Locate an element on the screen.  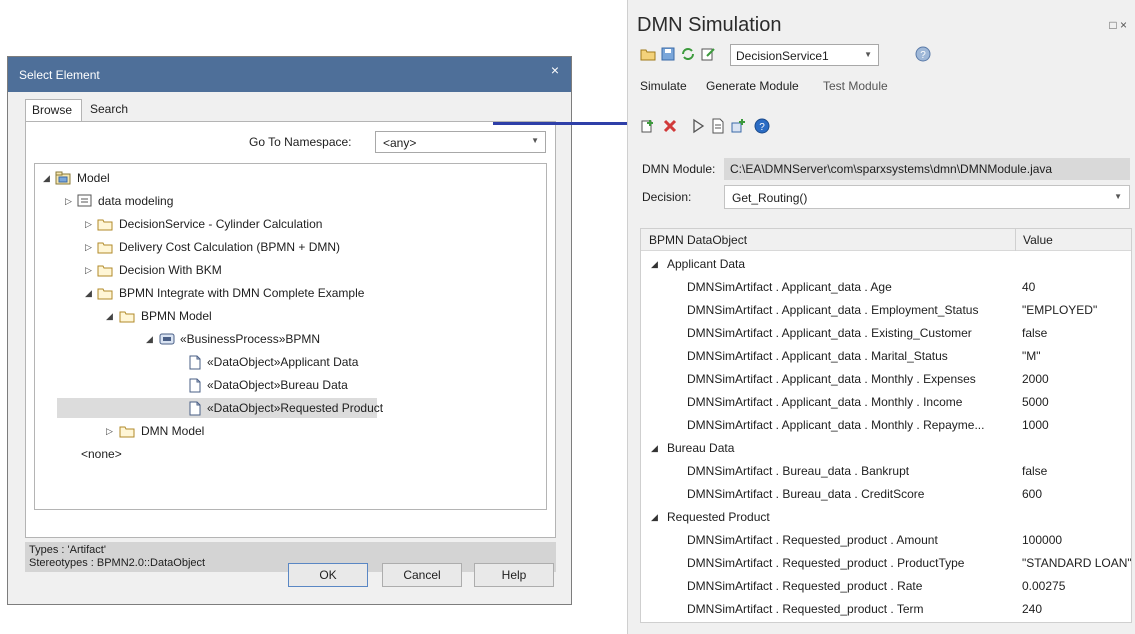
object-value: 0.00275 is located at coordinates (1043, 586).